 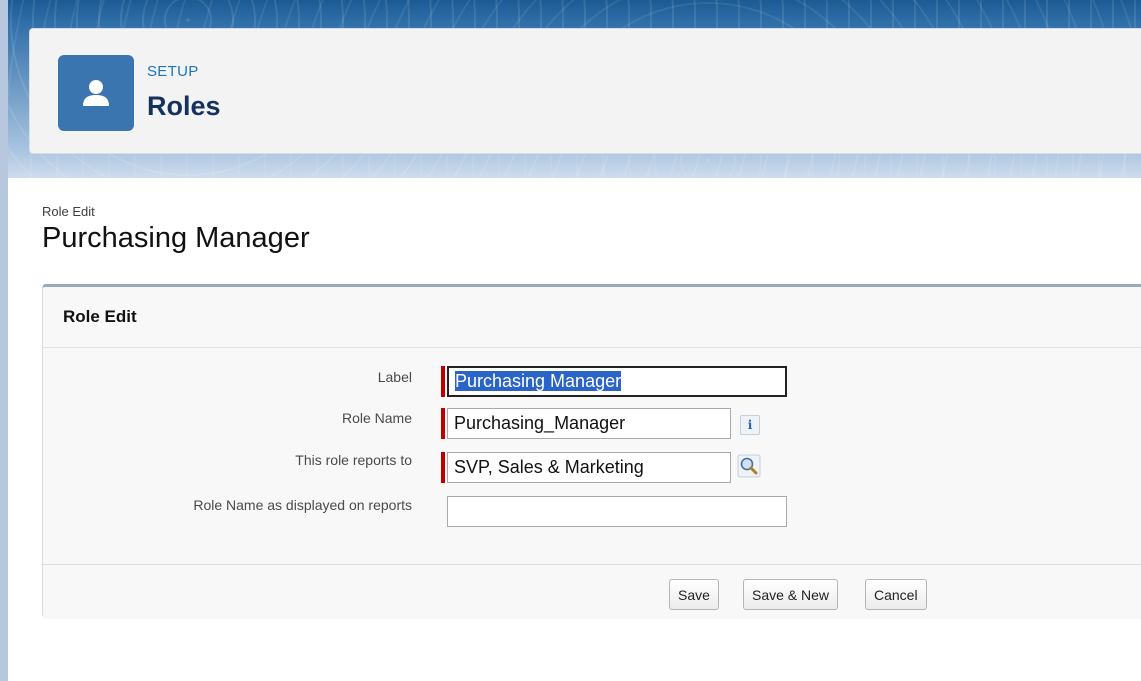 I want to click on page-subtitle: Role Edit, so click(x=68, y=211).